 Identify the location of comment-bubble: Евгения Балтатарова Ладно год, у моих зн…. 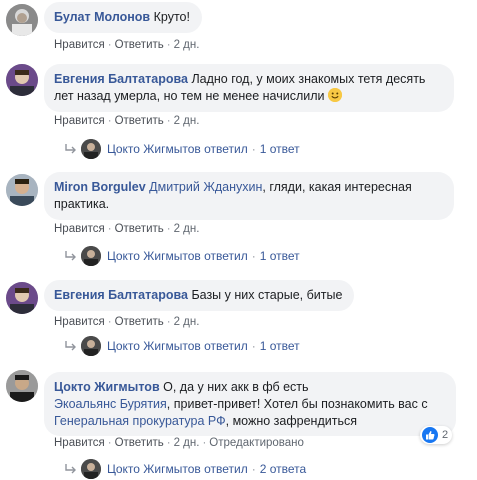
(249, 88).